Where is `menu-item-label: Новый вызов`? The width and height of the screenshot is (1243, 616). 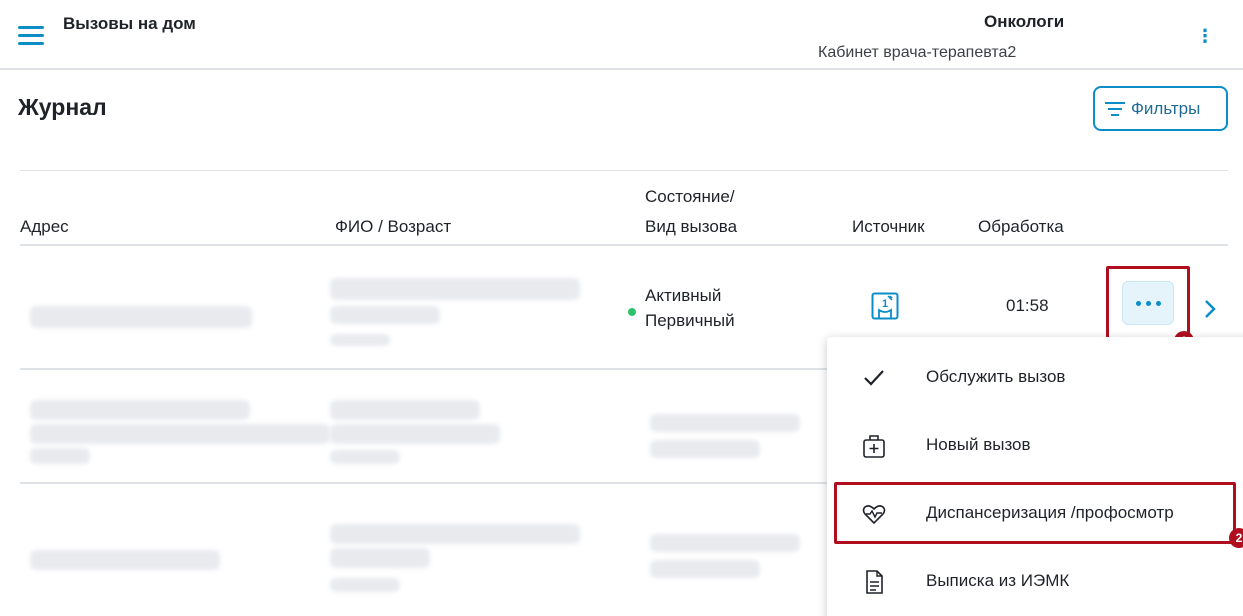
menu-item-label: Новый вызов is located at coordinates (978, 444).